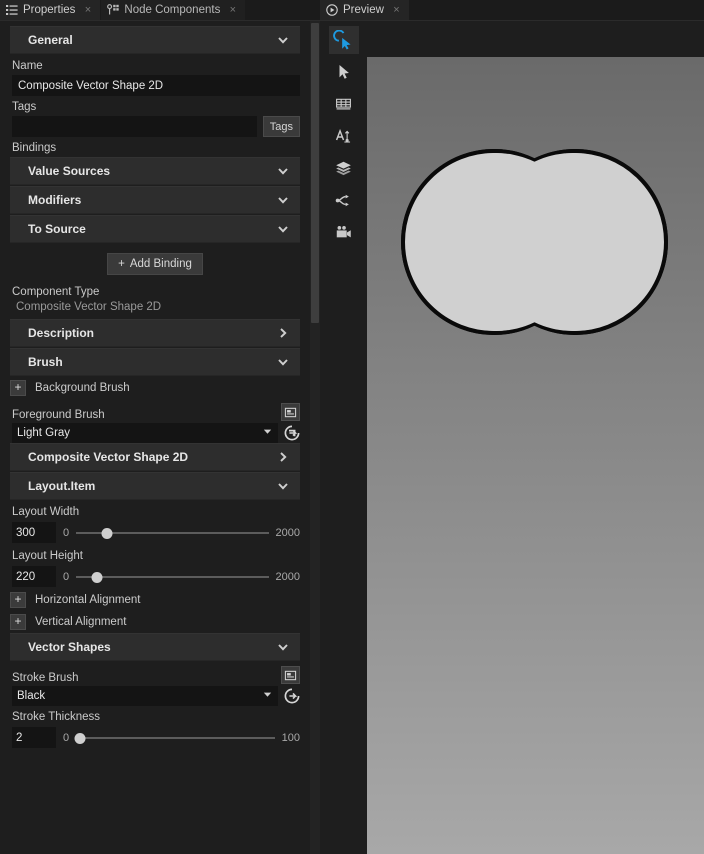 Image resolution: width=704 pixels, height=854 pixels. I want to click on section-layout-item-label: Layout.Item, so click(62, 486).